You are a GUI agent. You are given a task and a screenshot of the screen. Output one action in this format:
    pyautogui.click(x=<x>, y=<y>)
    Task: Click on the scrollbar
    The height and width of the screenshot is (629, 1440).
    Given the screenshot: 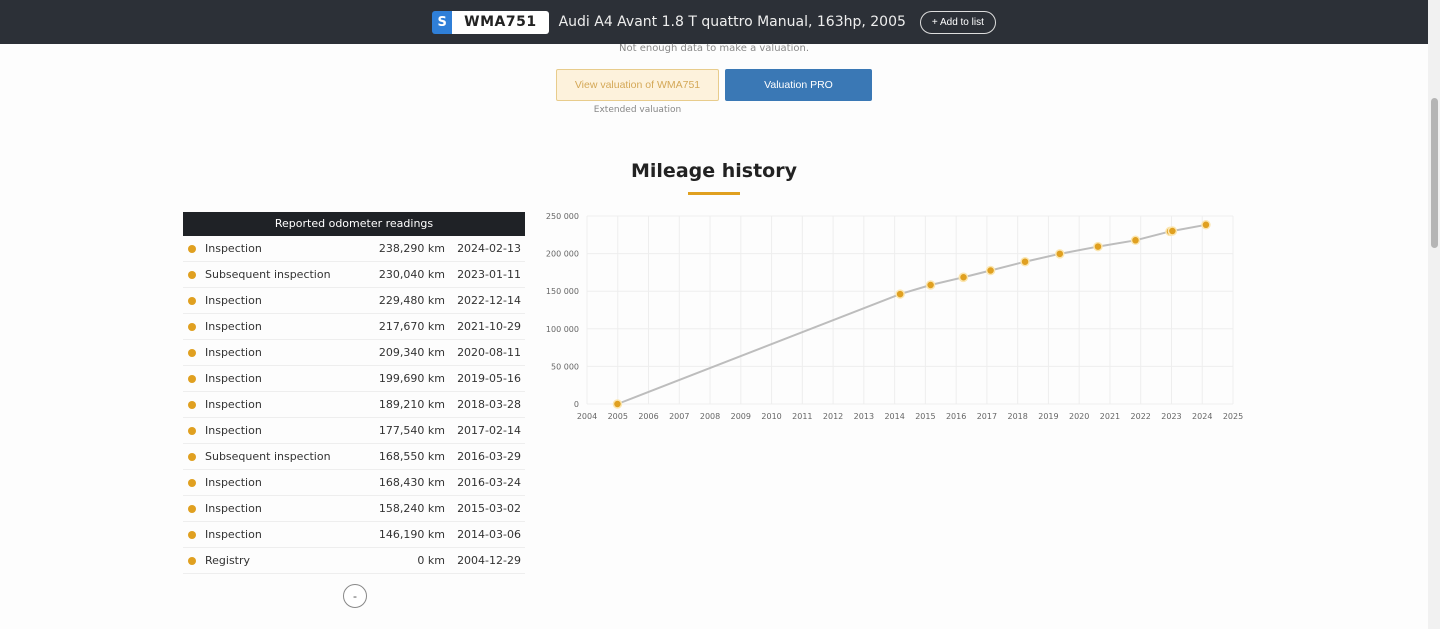 What is the action you would take?
    pyautogui.click(x=1434, y=314)
    